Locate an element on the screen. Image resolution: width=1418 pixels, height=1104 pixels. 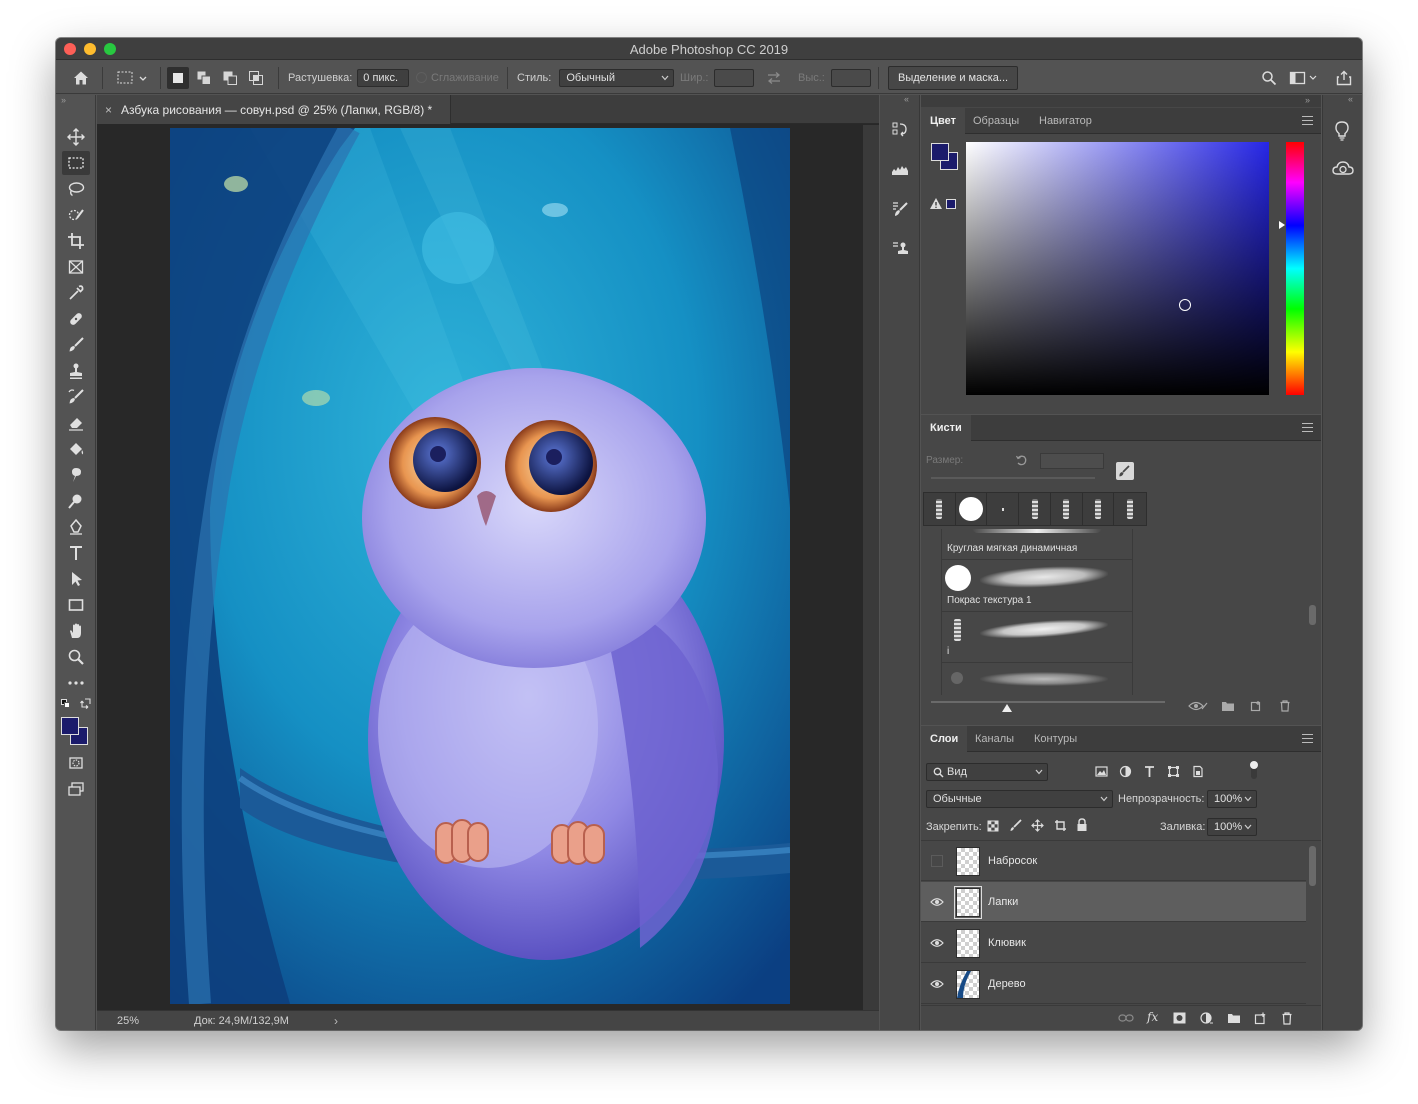
width-input is located at coordinates (734, 77).